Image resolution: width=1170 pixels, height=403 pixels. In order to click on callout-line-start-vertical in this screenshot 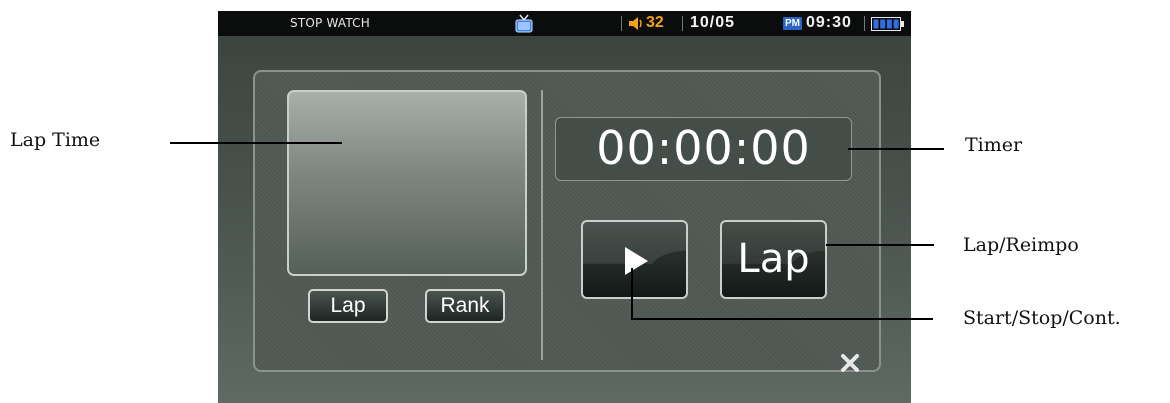, I will do `click(632, 294)`.